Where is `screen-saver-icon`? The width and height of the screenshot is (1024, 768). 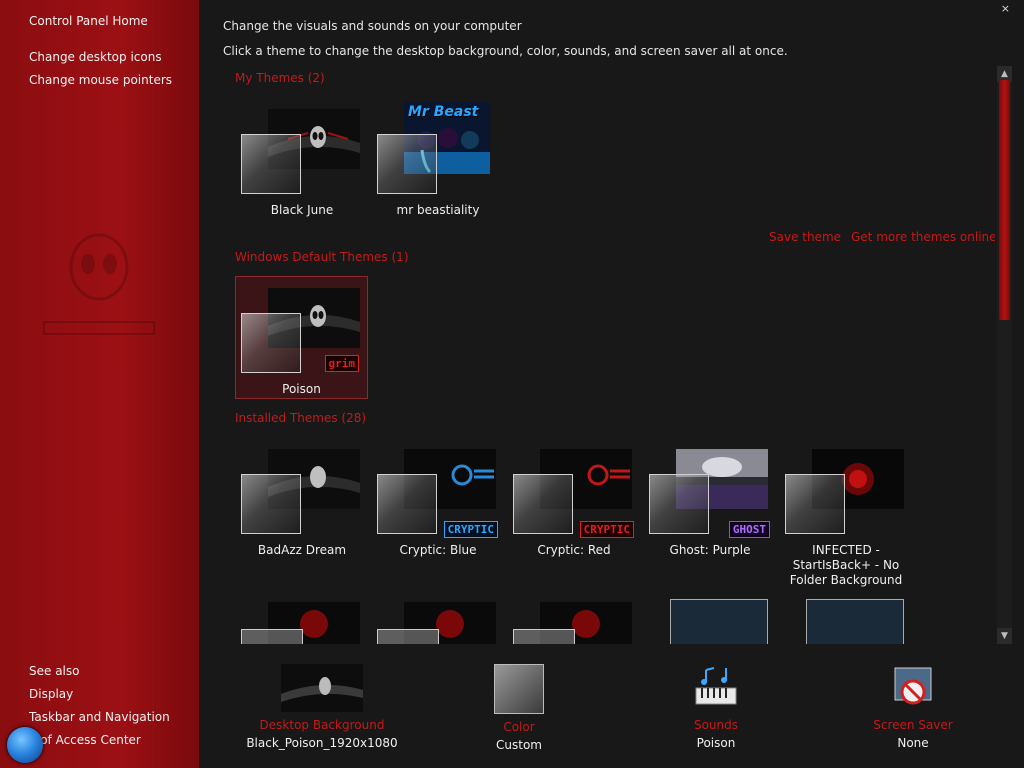
screen-saver-icon is located at coordinates (913, 686).